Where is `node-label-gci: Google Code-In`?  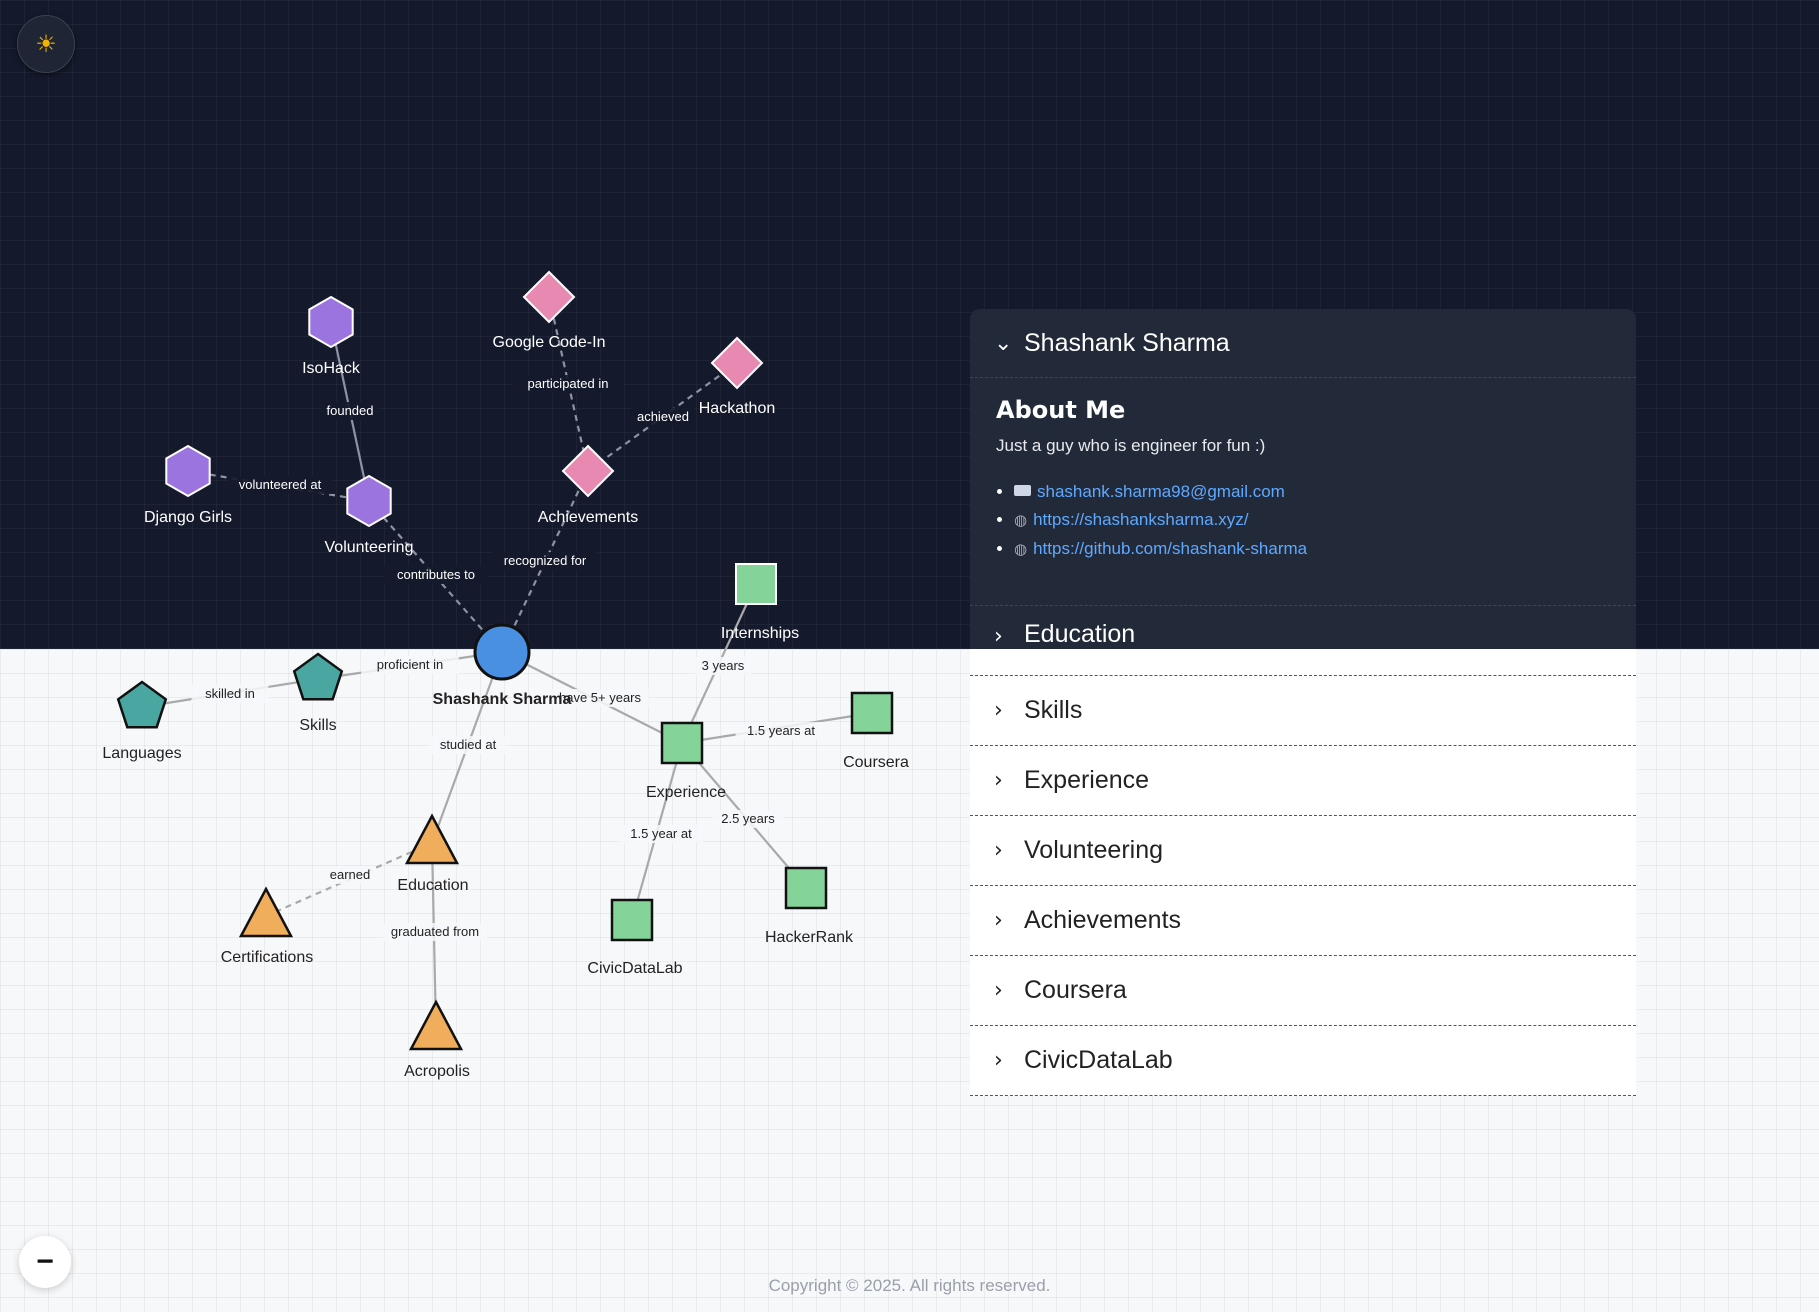 node-label-gci: Google Code-In is located at coordinates (549, 342).